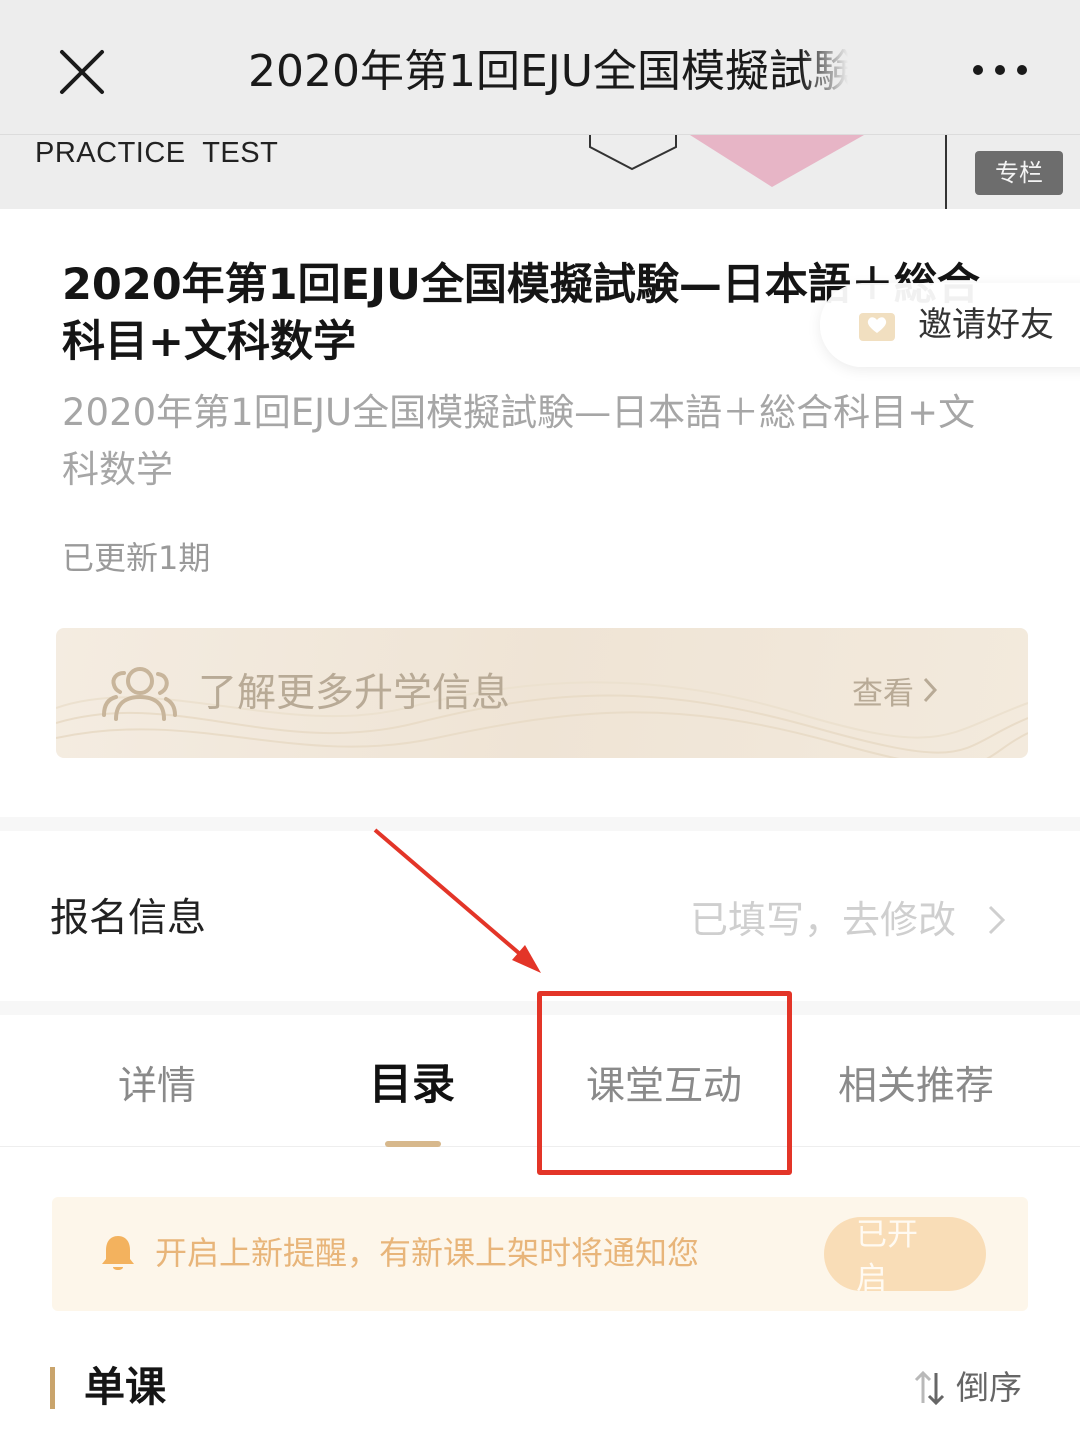 The width and height of the screenshot is (1080, 1446). Describe the element at coordinates (157, 1087) in the screenshot. I see `tab-details: 详情` at that location.